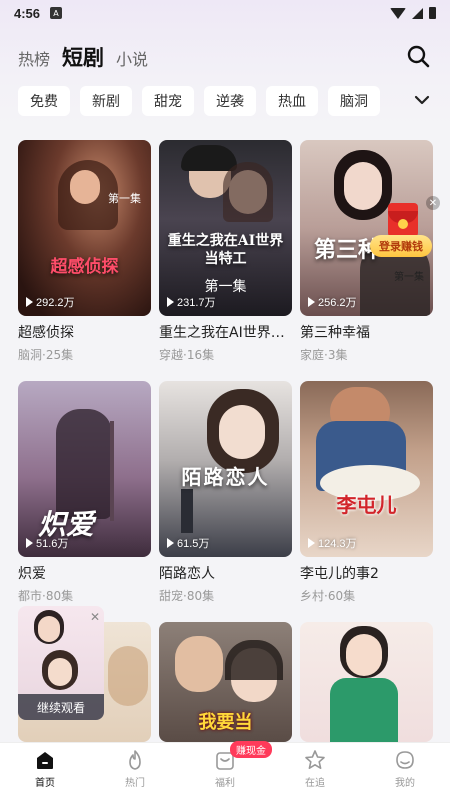 The height and width of the screenshot is (800, 450). What do you see at coordinates (225, 783) in the screenshot?
I see `nav-label: 福利` at bounding box center [225, 783].